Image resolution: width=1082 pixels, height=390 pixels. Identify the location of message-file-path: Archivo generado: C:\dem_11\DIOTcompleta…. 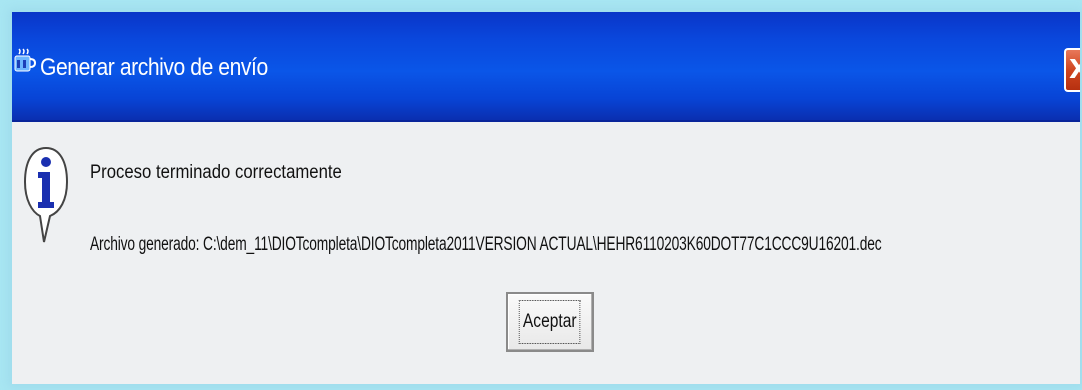
(486, 244).